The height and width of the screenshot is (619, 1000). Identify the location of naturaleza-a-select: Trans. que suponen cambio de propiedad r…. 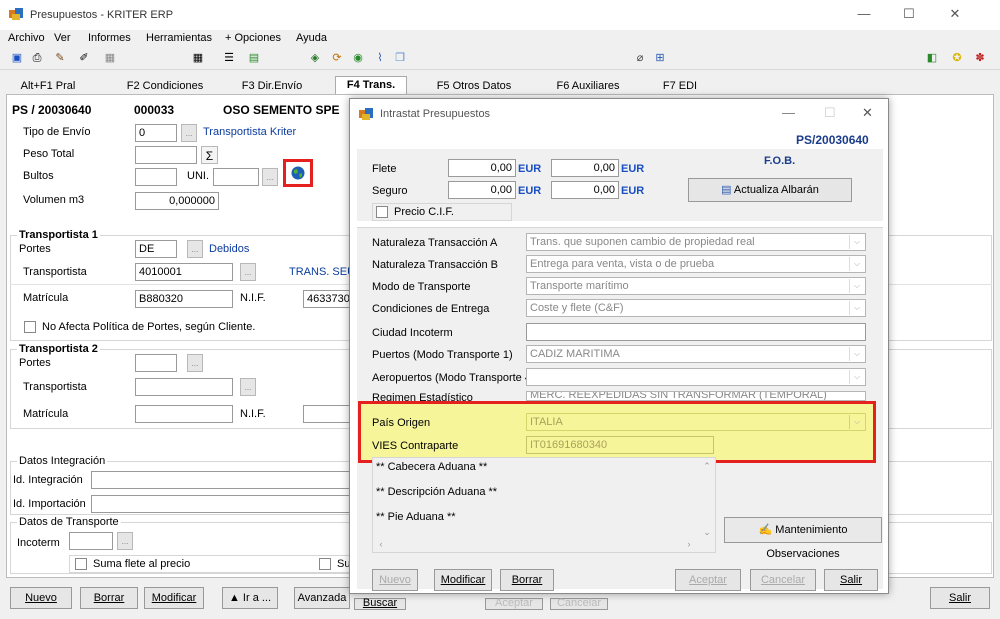
(696, 242).